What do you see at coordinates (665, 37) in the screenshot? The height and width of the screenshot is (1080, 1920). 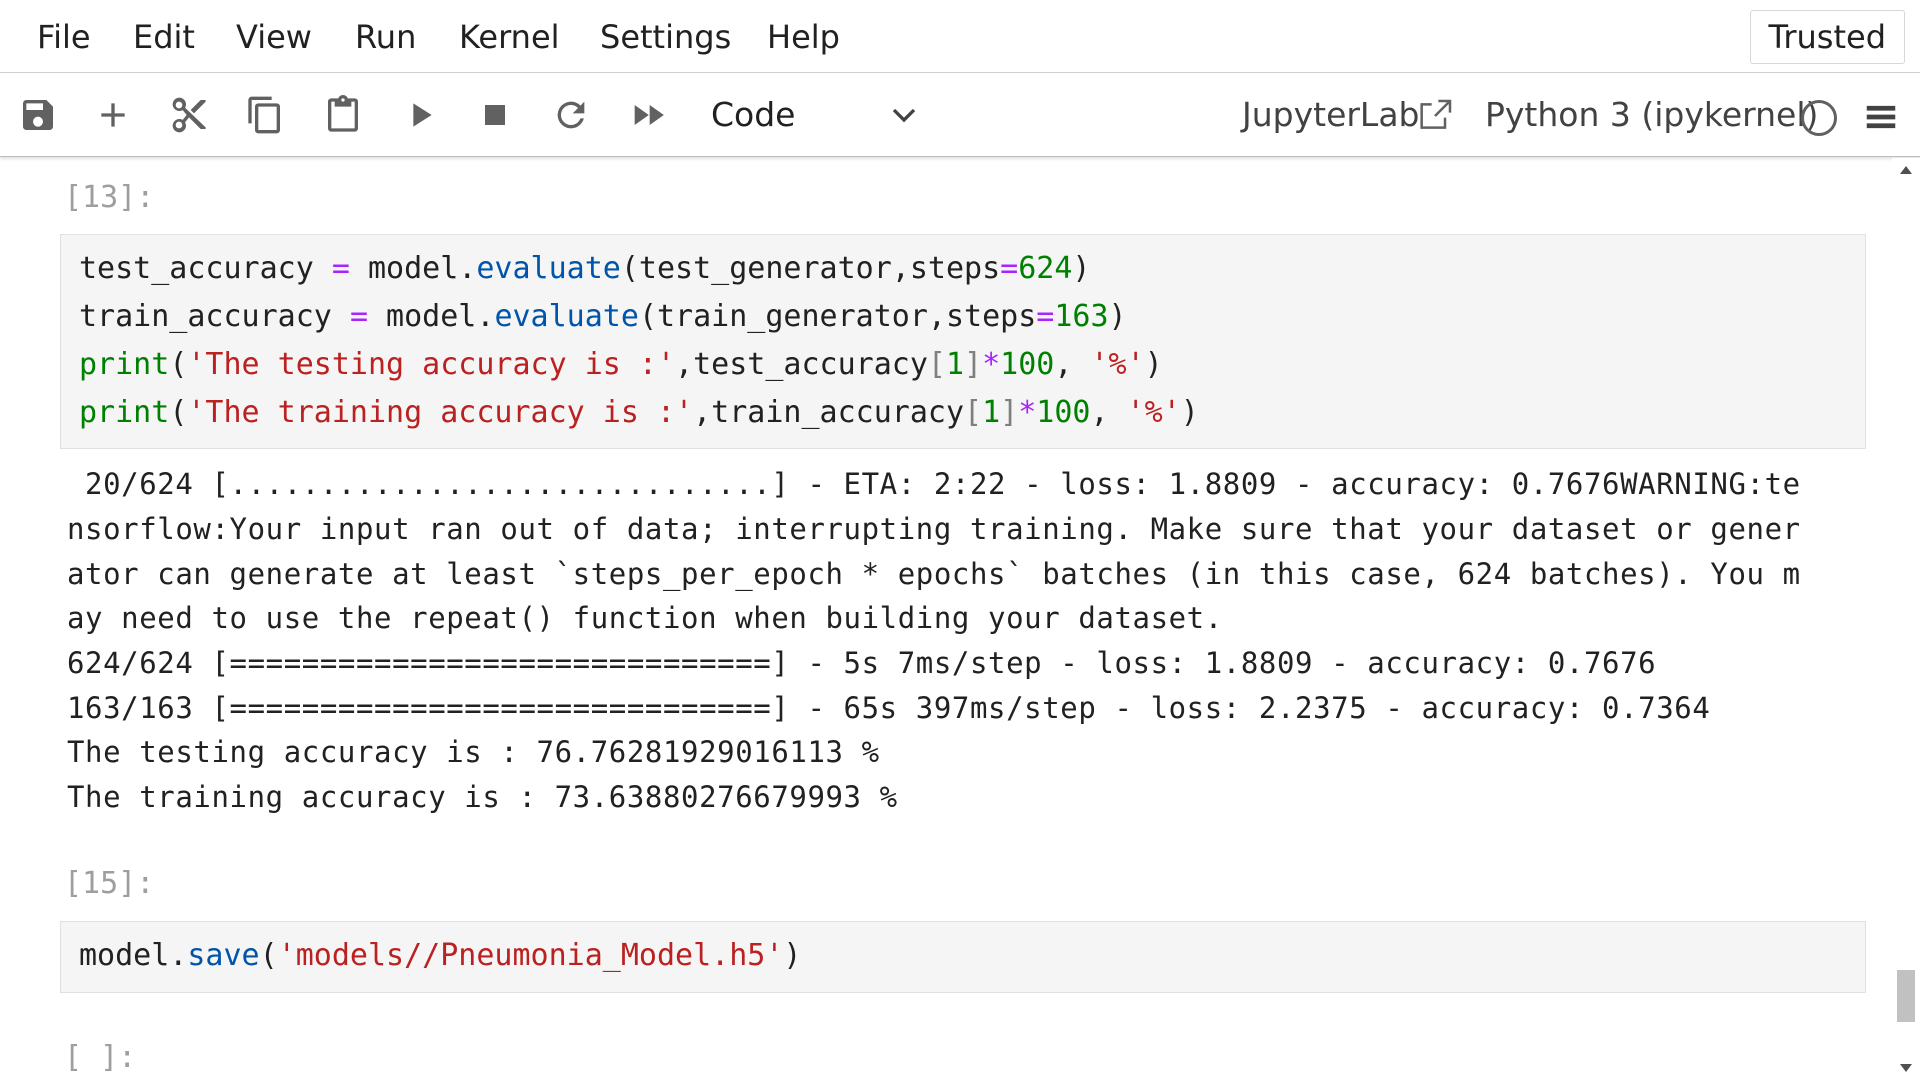 I see `menu-settings: Settings` at bounding box center [665, 37].